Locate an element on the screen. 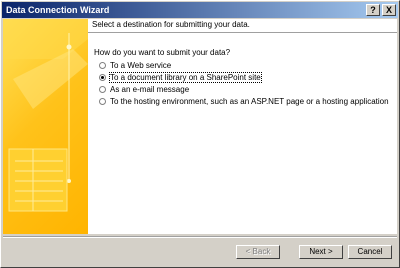  help-button: ? is located at coordinates (373, 10).